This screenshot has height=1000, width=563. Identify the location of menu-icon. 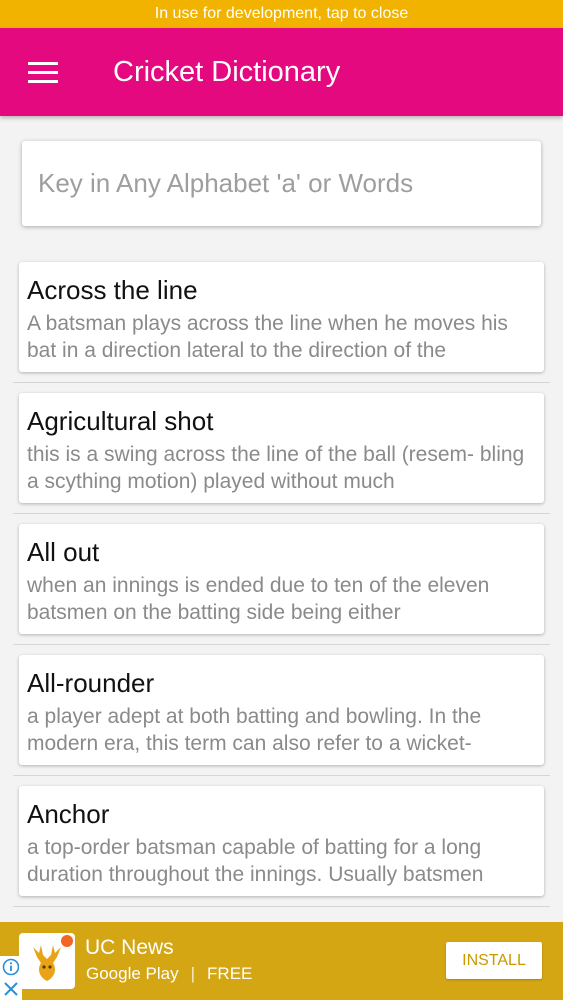
(44, 72).